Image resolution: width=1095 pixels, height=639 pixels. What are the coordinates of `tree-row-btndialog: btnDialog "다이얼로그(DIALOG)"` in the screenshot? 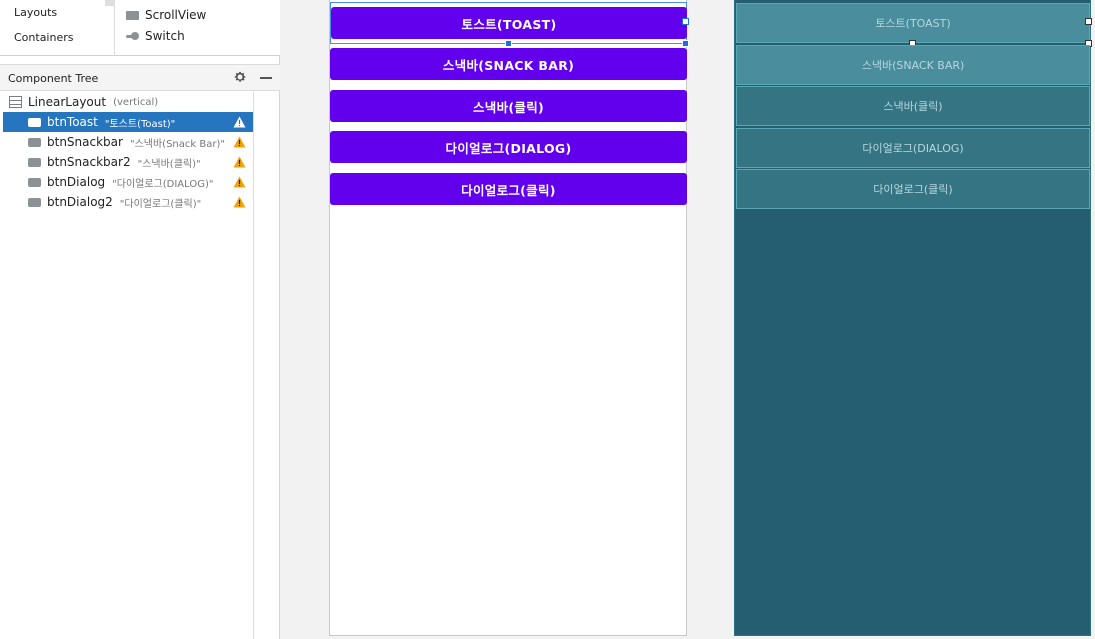 It's located at (128, 182).